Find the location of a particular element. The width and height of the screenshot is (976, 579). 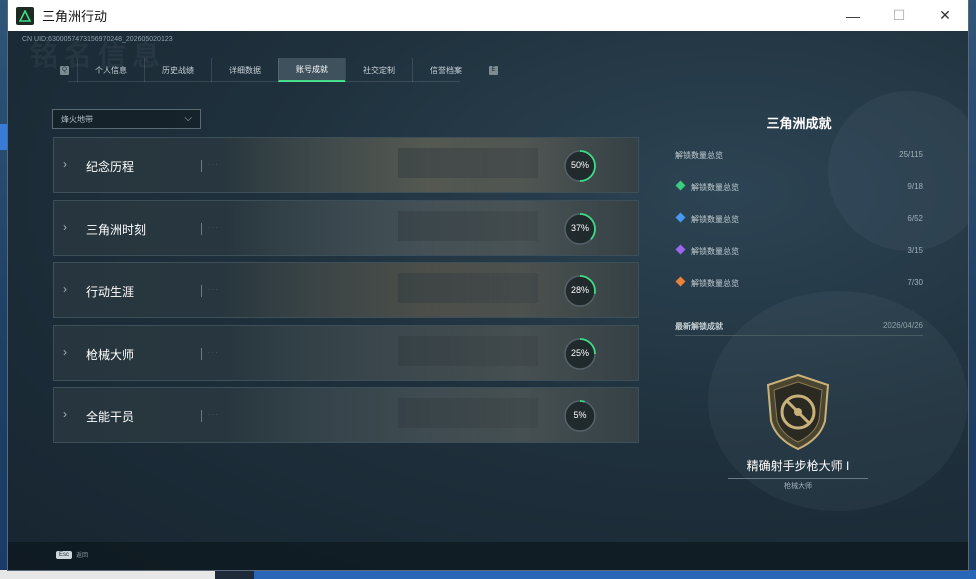

mode-dropdown: 烽火地带 ⌵ is located at coordinates (126, 119).